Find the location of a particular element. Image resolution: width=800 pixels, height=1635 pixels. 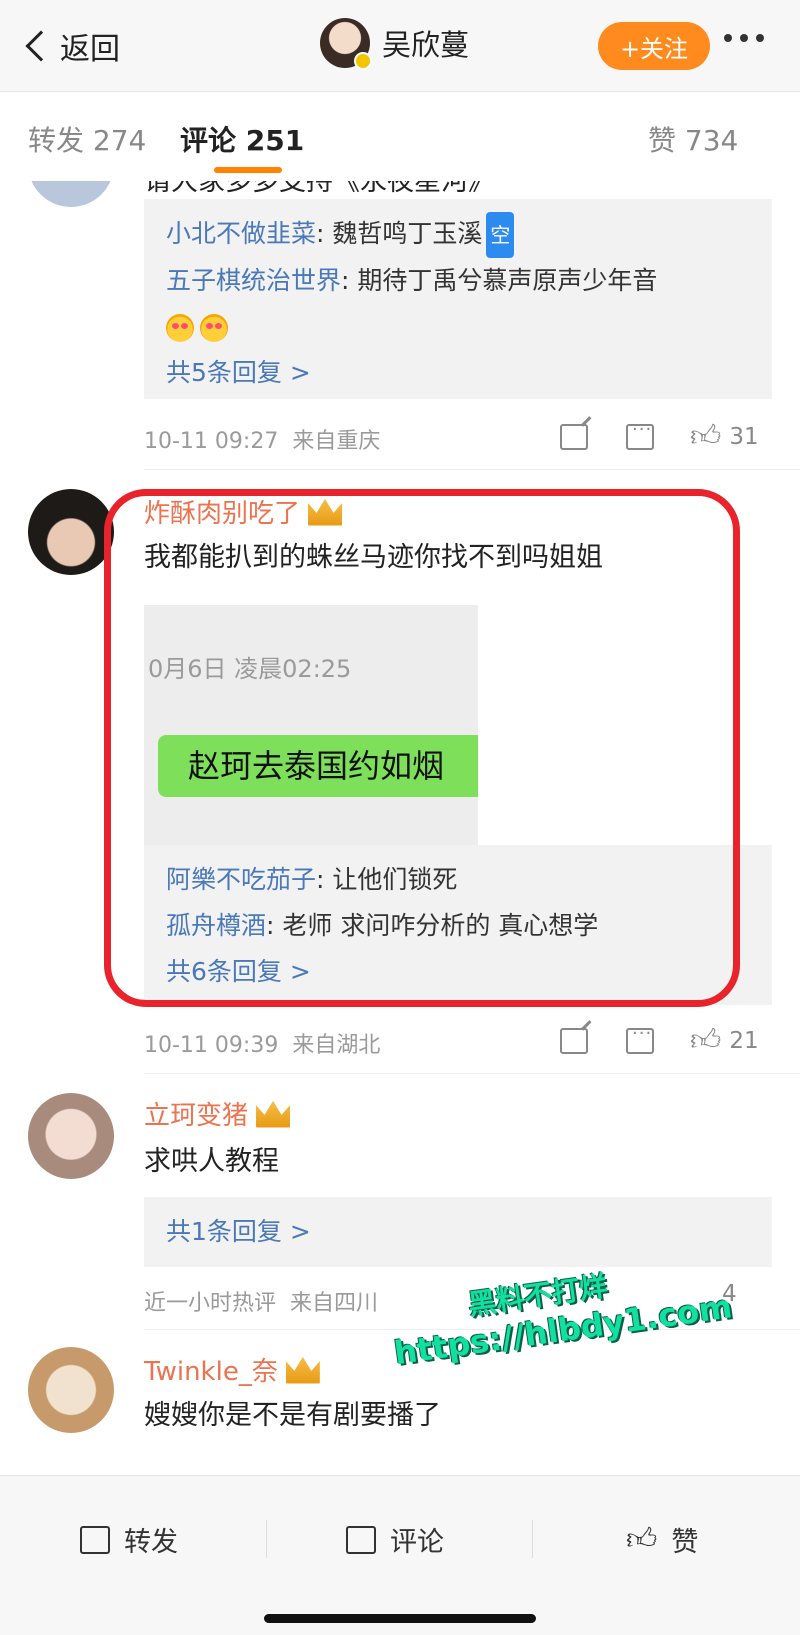

reply-text: : 魏哲鸣丁玉溪 is located at coordinates (399, 233).